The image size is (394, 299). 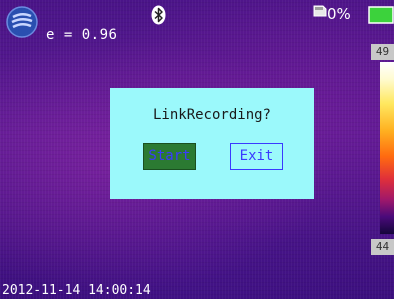 I want to click on start-button: Start, so click(x=169, y=156).